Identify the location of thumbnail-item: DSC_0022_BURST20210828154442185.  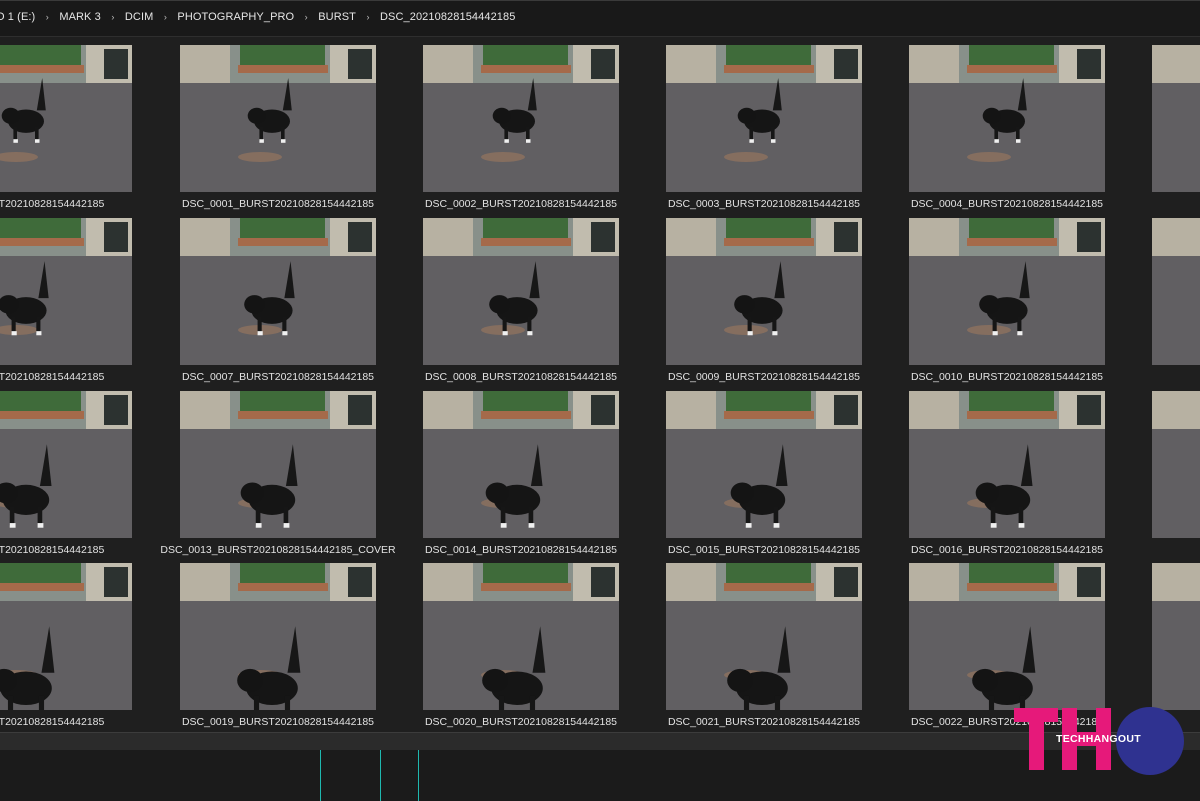
(1007, 641).